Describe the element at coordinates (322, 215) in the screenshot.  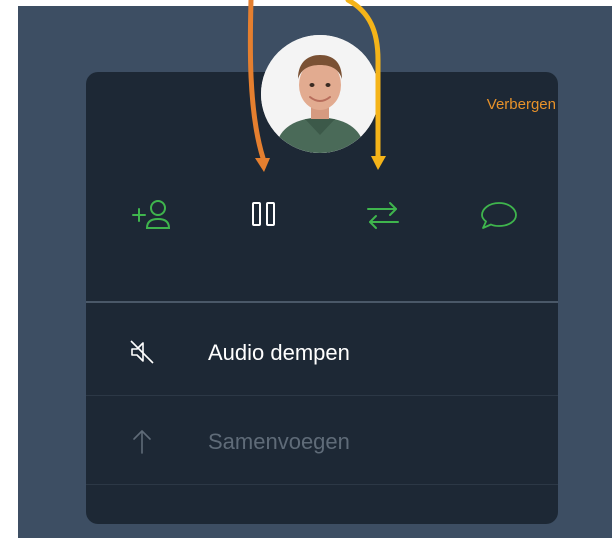
I see `call-controls` at that location.